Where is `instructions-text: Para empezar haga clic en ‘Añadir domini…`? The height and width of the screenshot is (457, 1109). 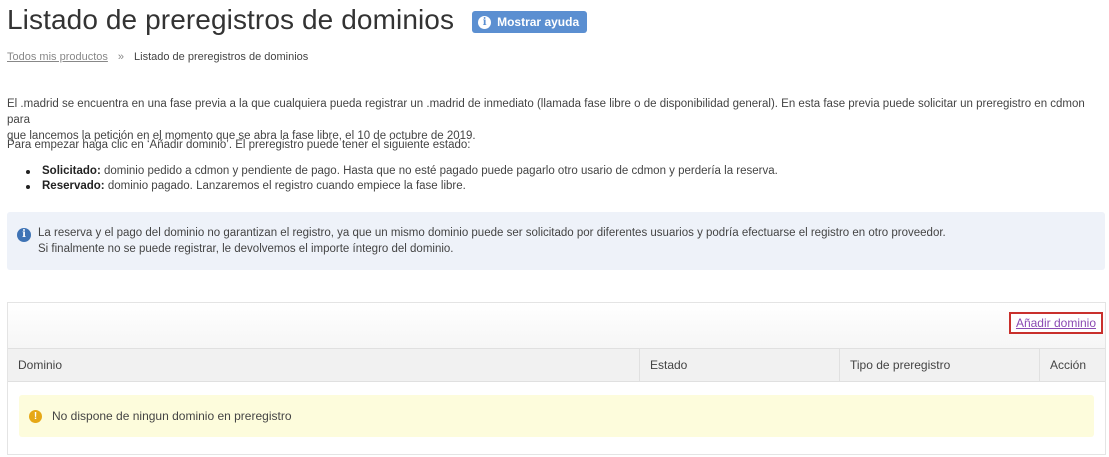 instructions-text: Para empezar haga clic en ‘Añadir domini… is located at coordinates (239, 145).